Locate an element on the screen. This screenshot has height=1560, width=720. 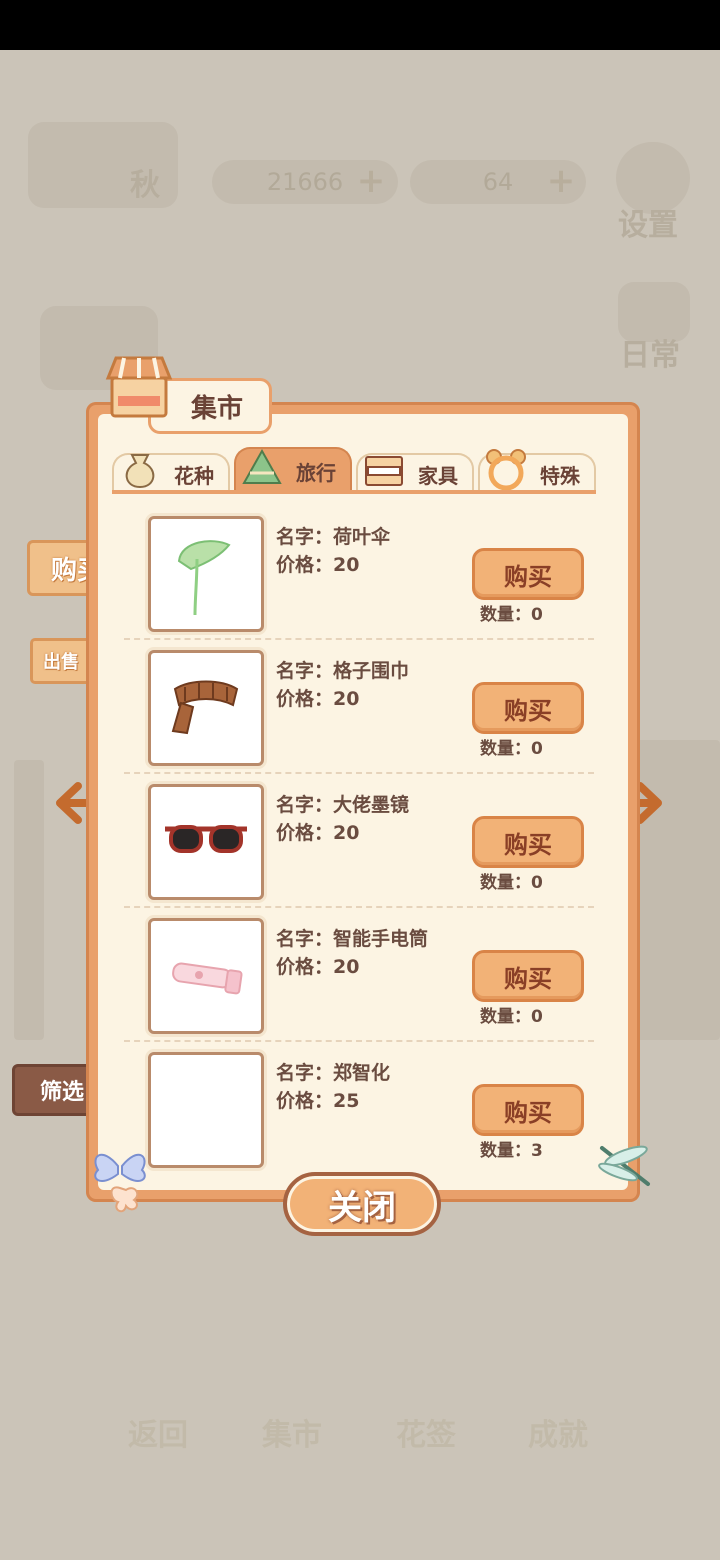
item-price: 价格：25 is located at coordinates (318, 1101).